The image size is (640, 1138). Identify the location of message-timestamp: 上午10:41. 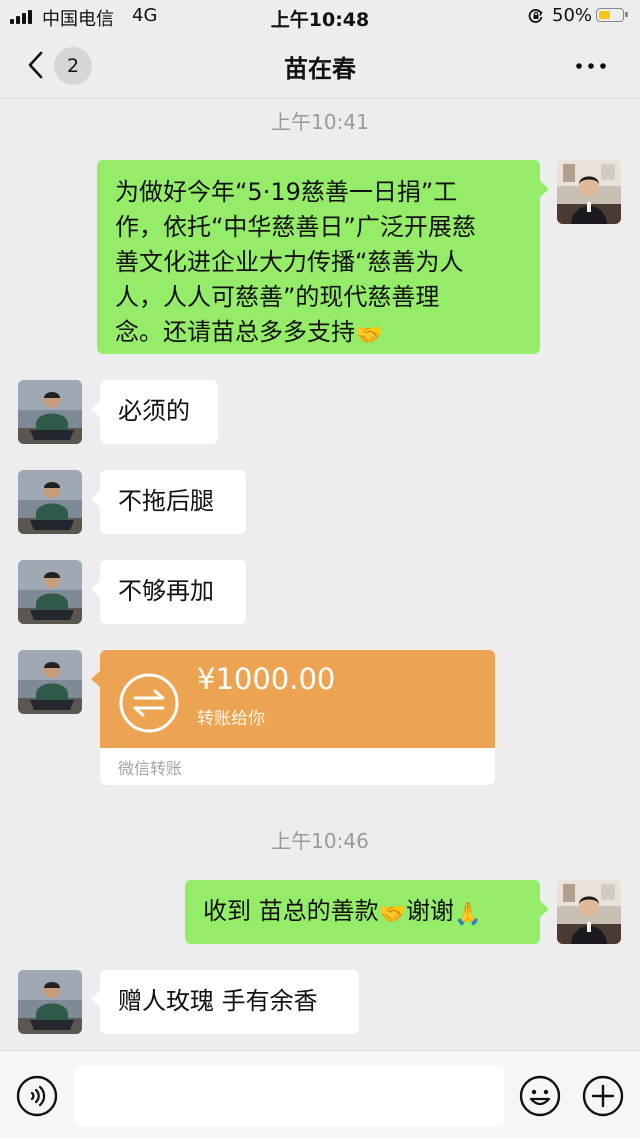
(320, 122).